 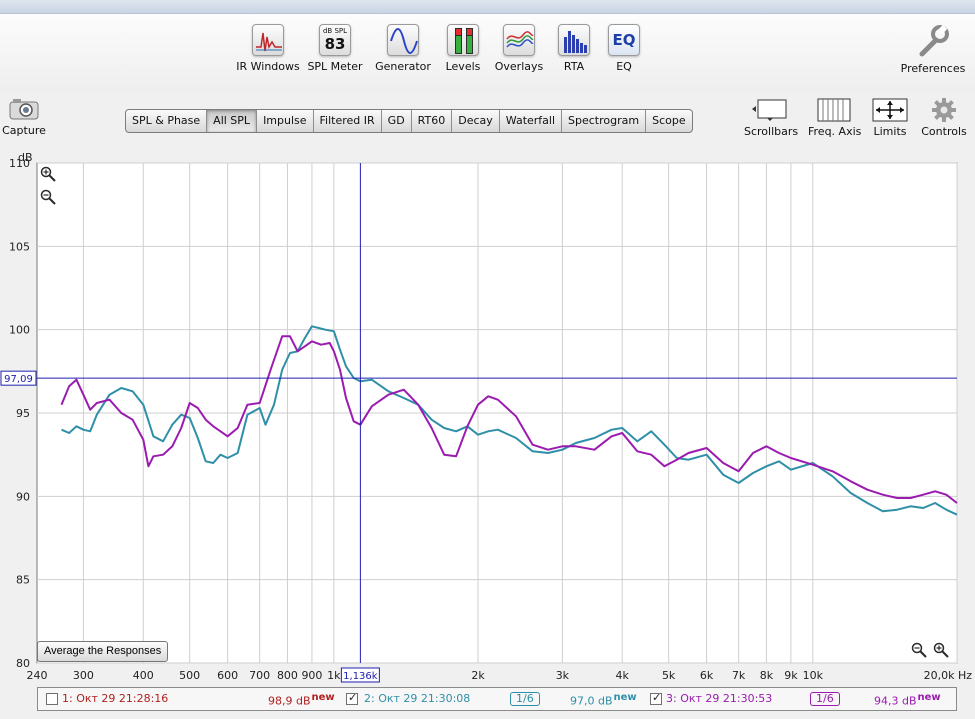 I want to click on overlays-icon, so click(x=519, y=40).